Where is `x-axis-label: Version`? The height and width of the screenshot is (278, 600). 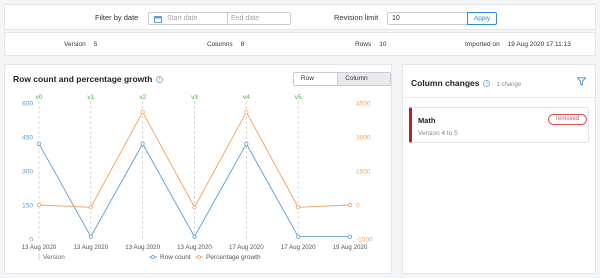
x-axis-label: Version is located at coordinates (54, 257).